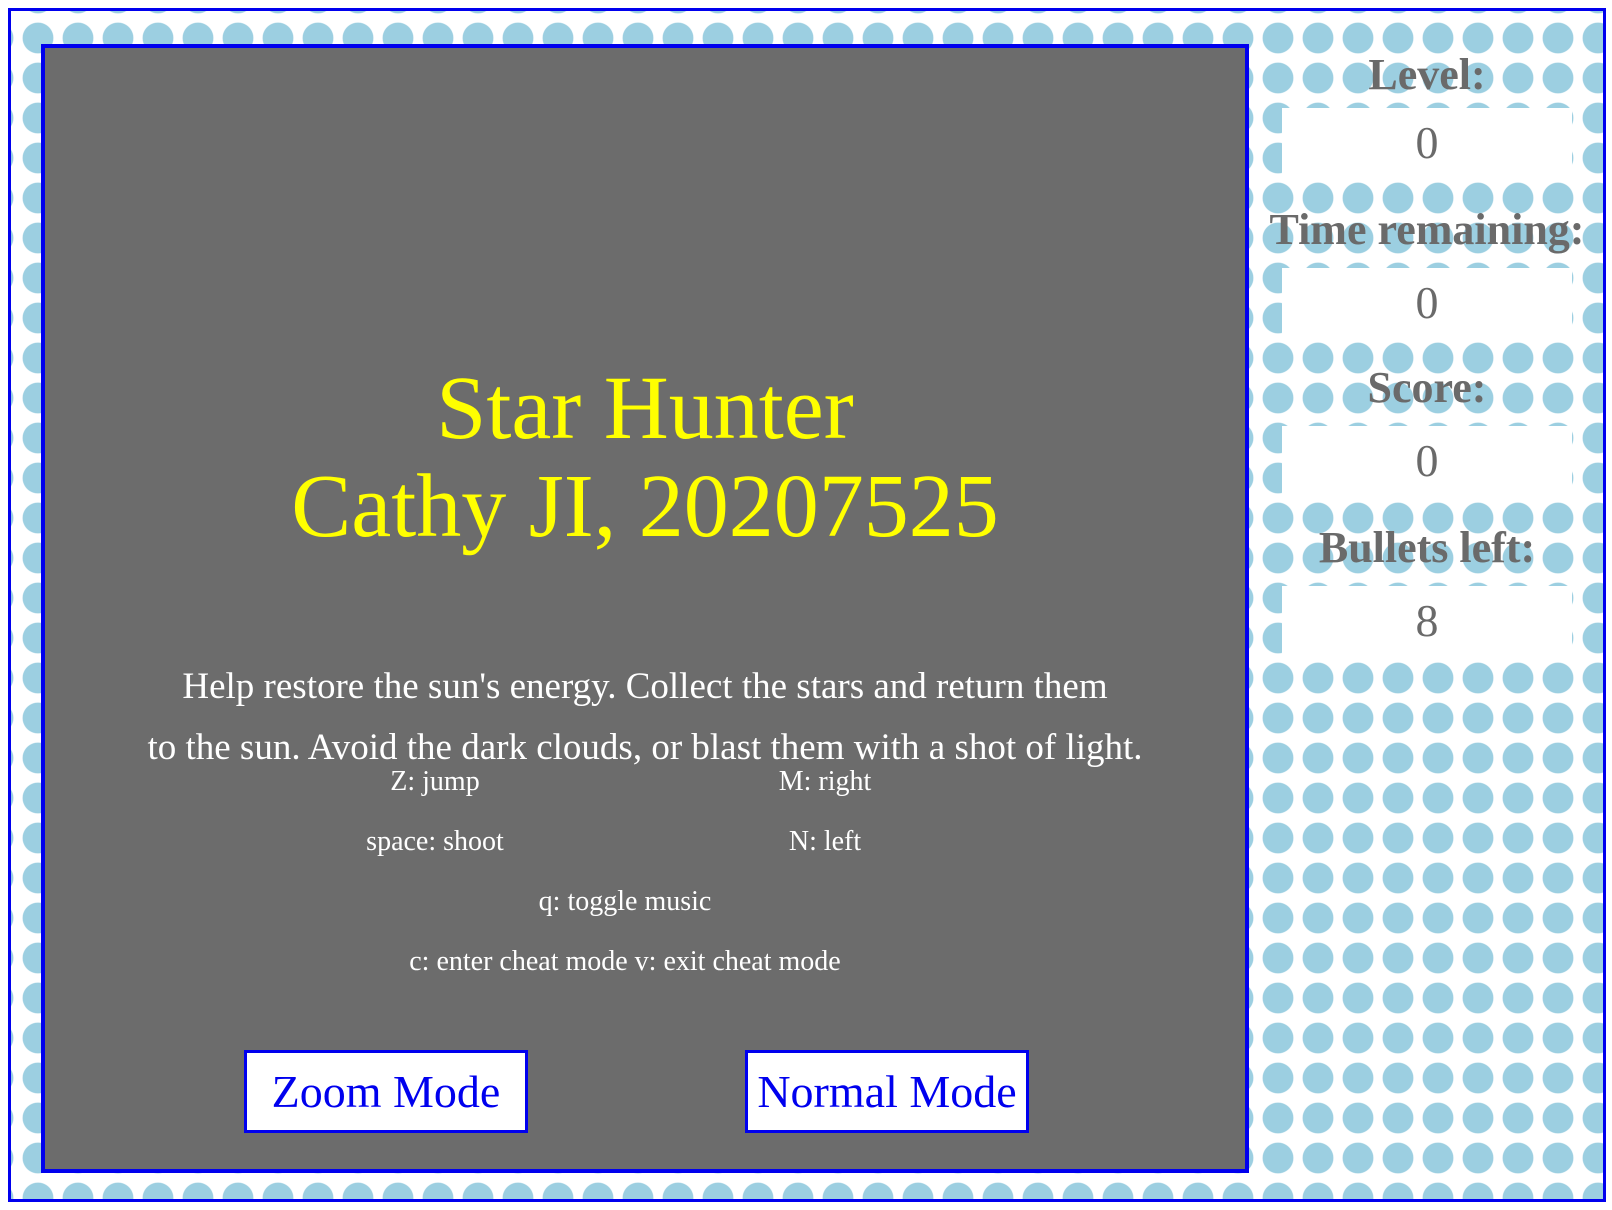 This screenshot has width=1612, height=1210. What do you see at coordinates (1427, 547) in the screenshot?
I see `bullets-left-label: Bullets left:` at bounding box center [1427, 547].